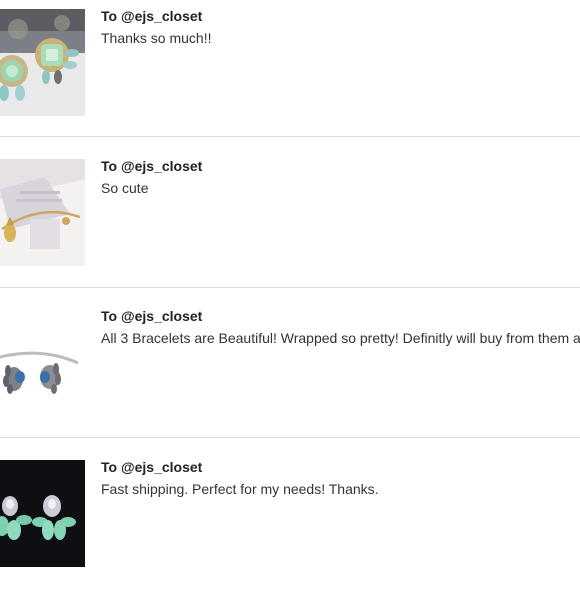  I want to click on mint-gem-flower-earrings-icon, so click(42, 62).